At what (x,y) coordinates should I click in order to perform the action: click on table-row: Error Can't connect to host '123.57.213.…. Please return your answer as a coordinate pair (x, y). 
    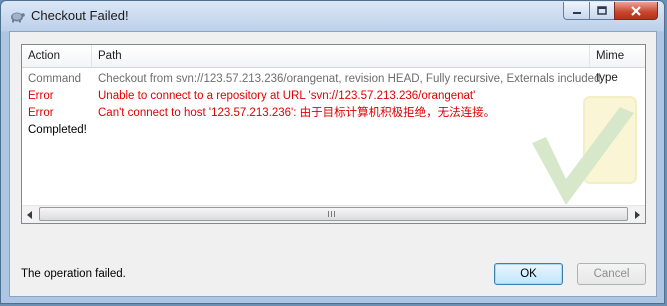
    Looking at the image, I should click on (333, 113).